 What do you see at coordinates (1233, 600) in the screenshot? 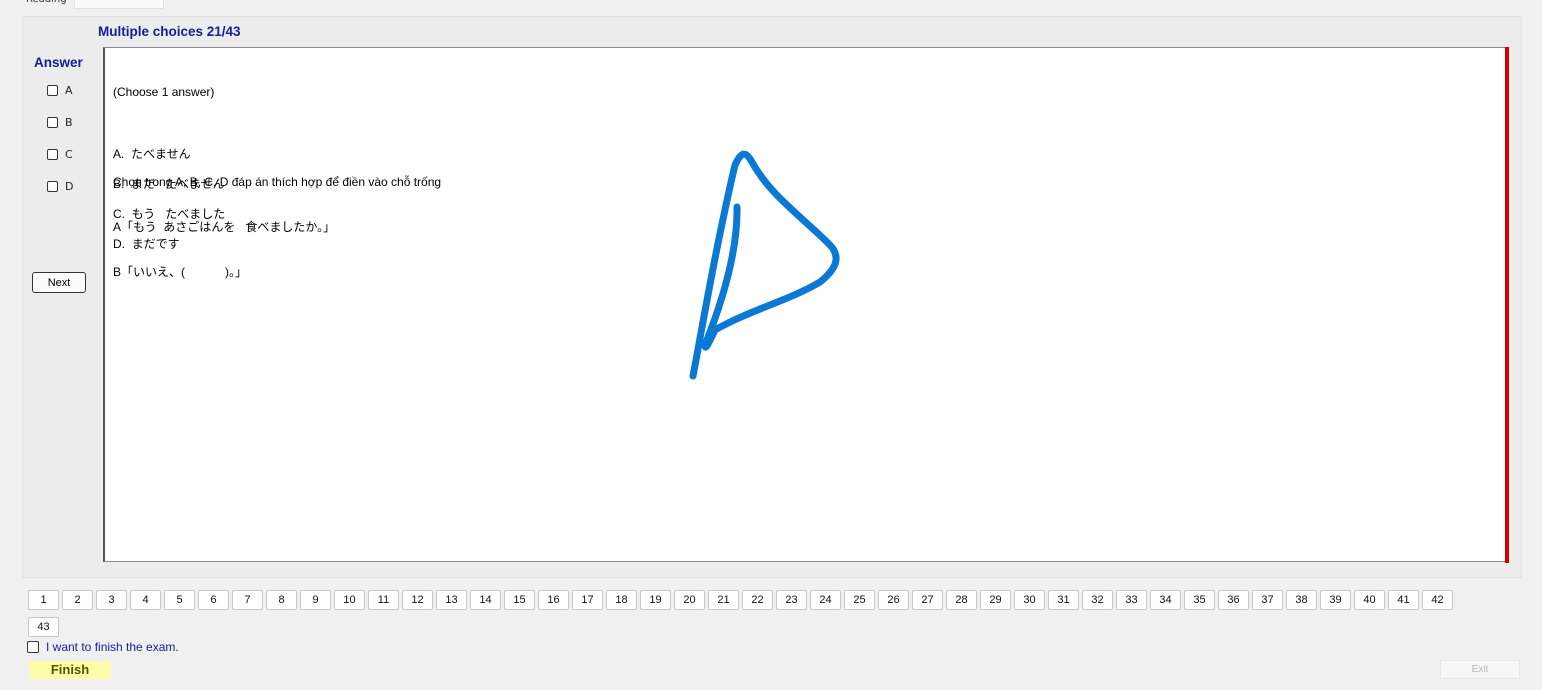
I see `question-nav-button: 36` at bounding box center [1233, 600].